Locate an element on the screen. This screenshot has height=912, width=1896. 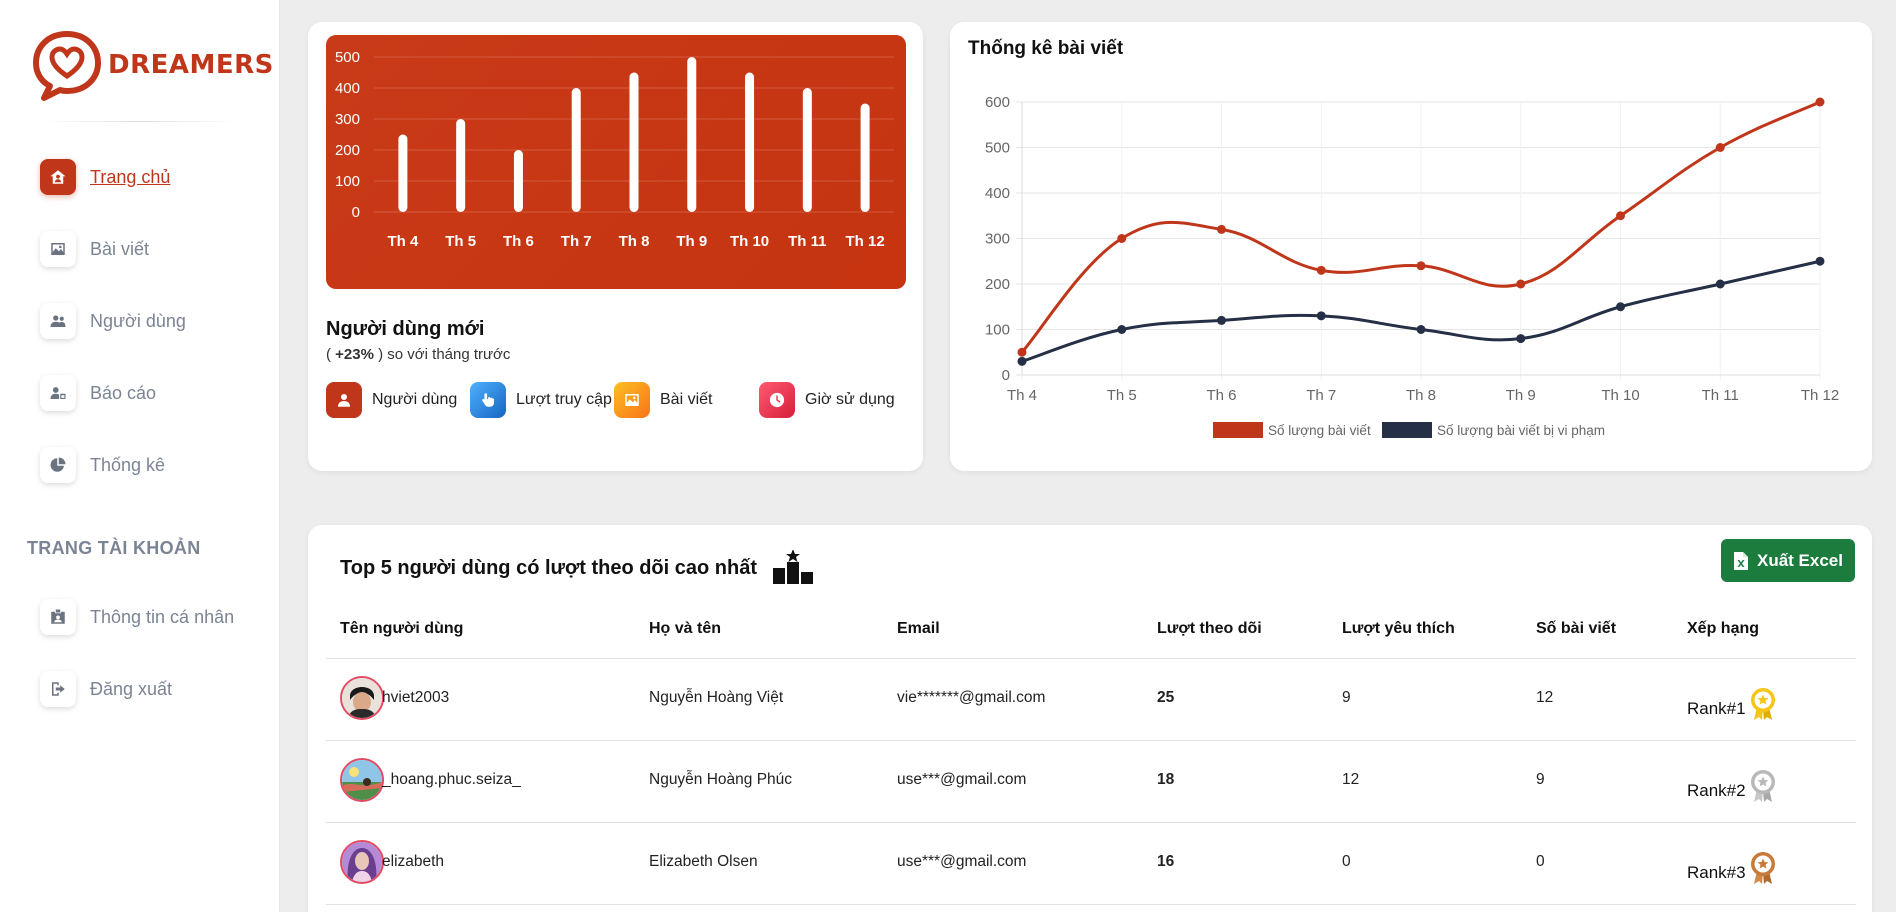
line-y-tick-label: 200 is located at coordinates (997, 284).